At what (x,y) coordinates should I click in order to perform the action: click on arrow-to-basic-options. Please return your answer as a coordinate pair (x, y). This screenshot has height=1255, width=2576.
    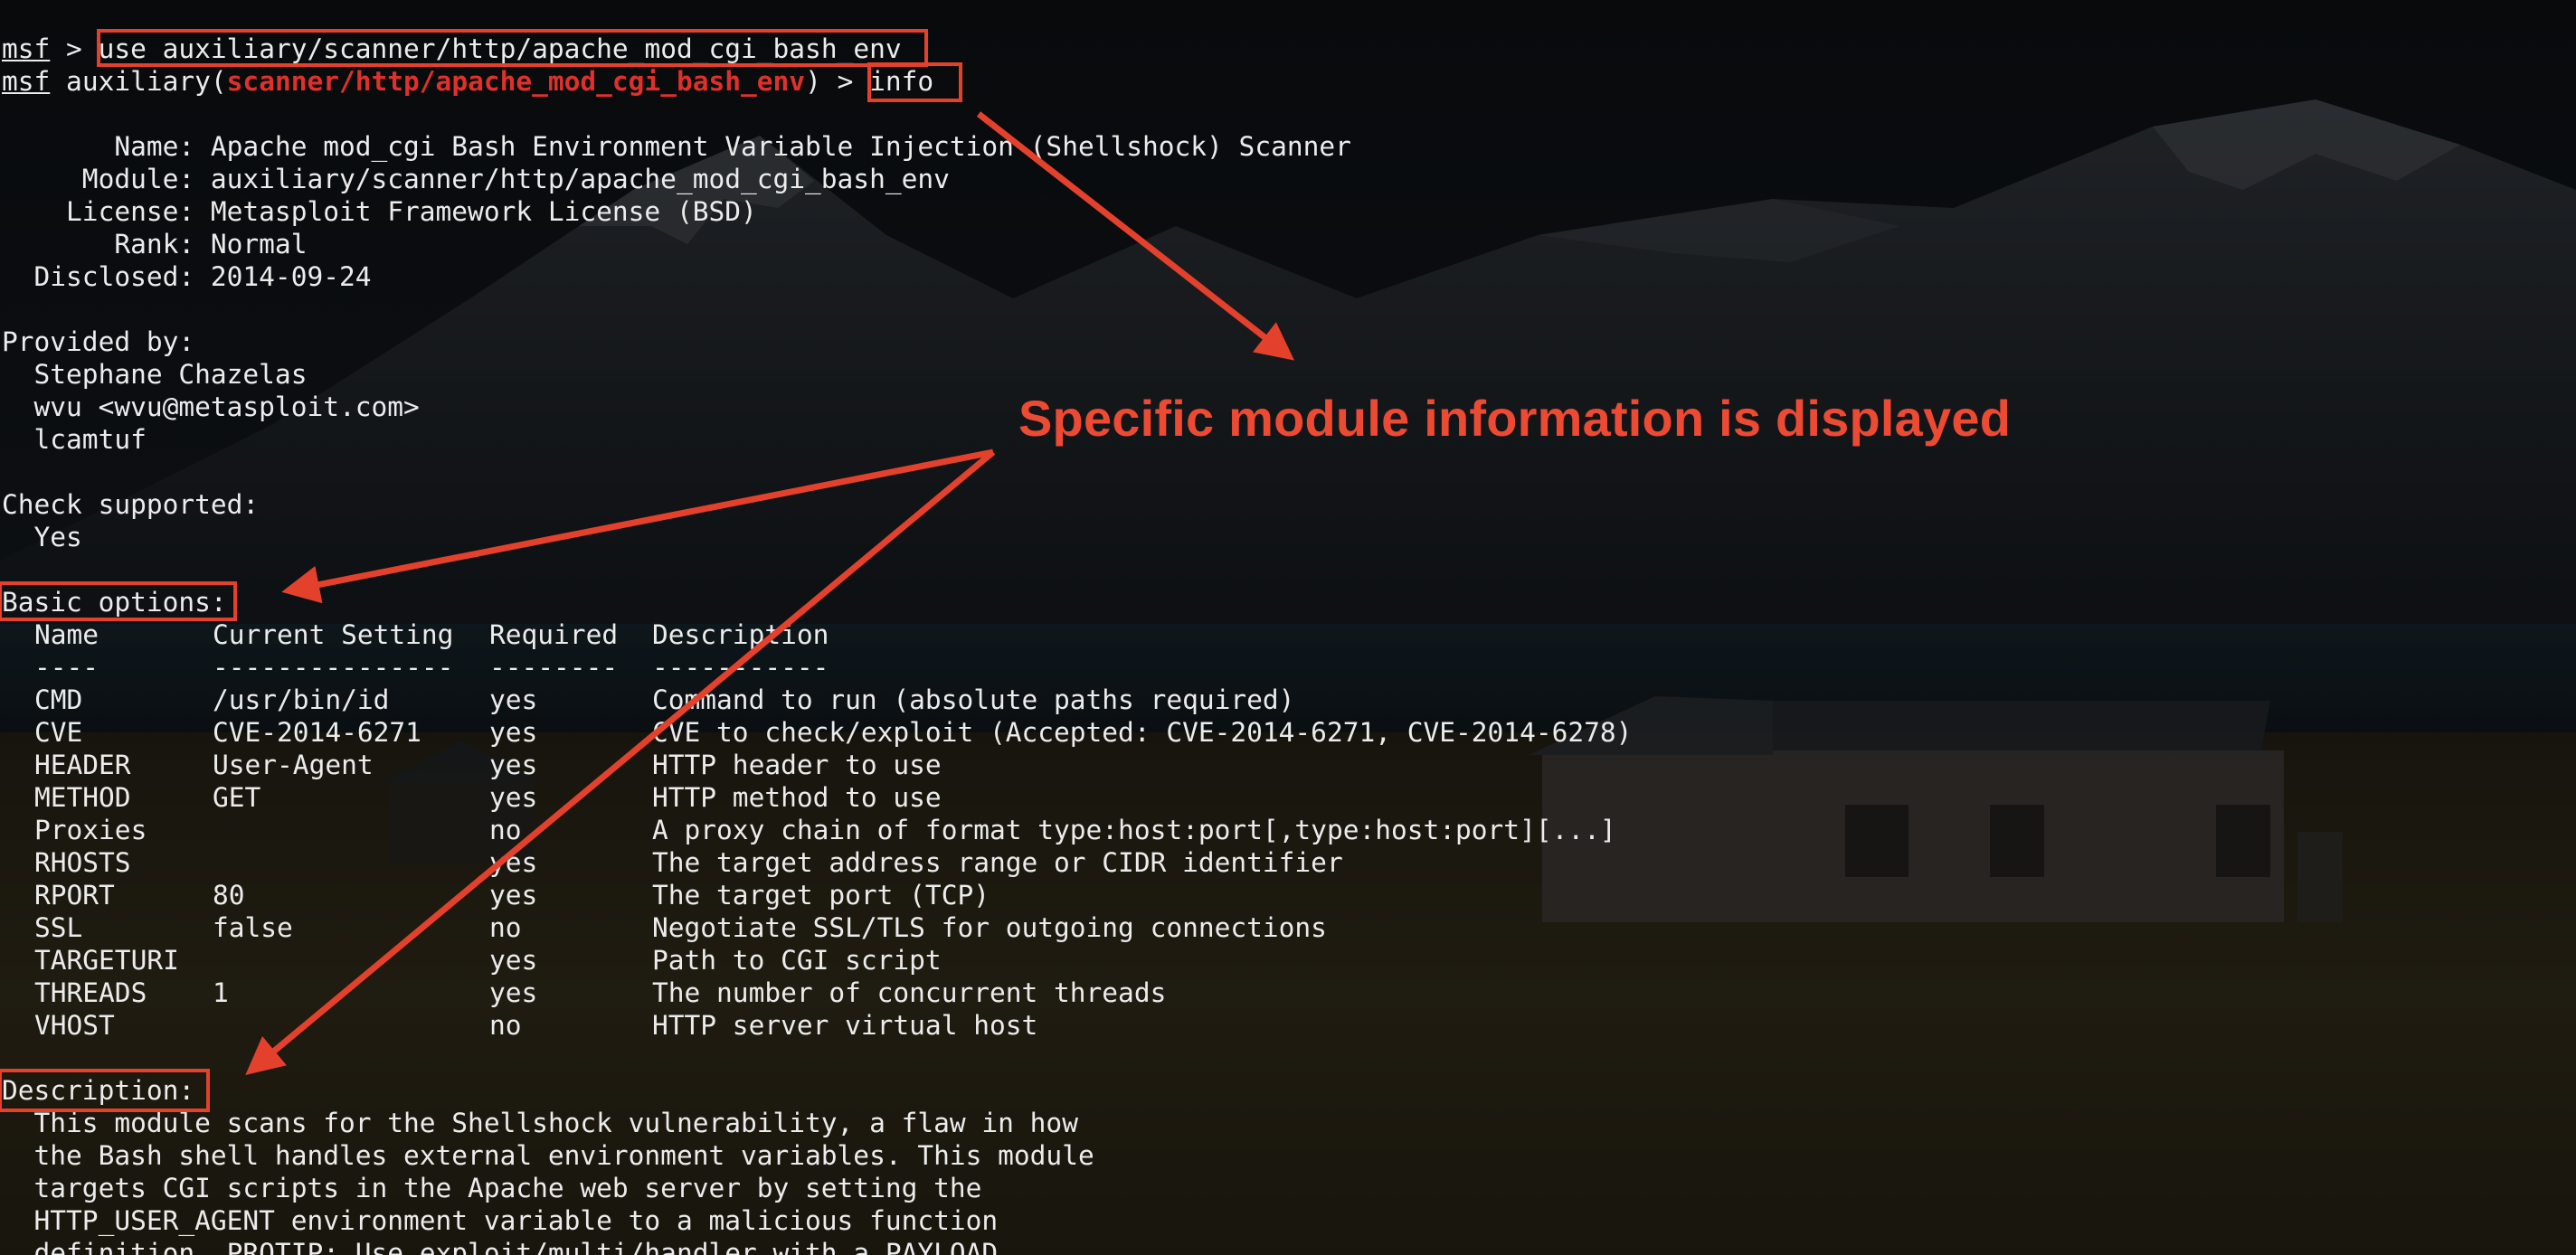
    Looking at the image, I should click on (638, 526).